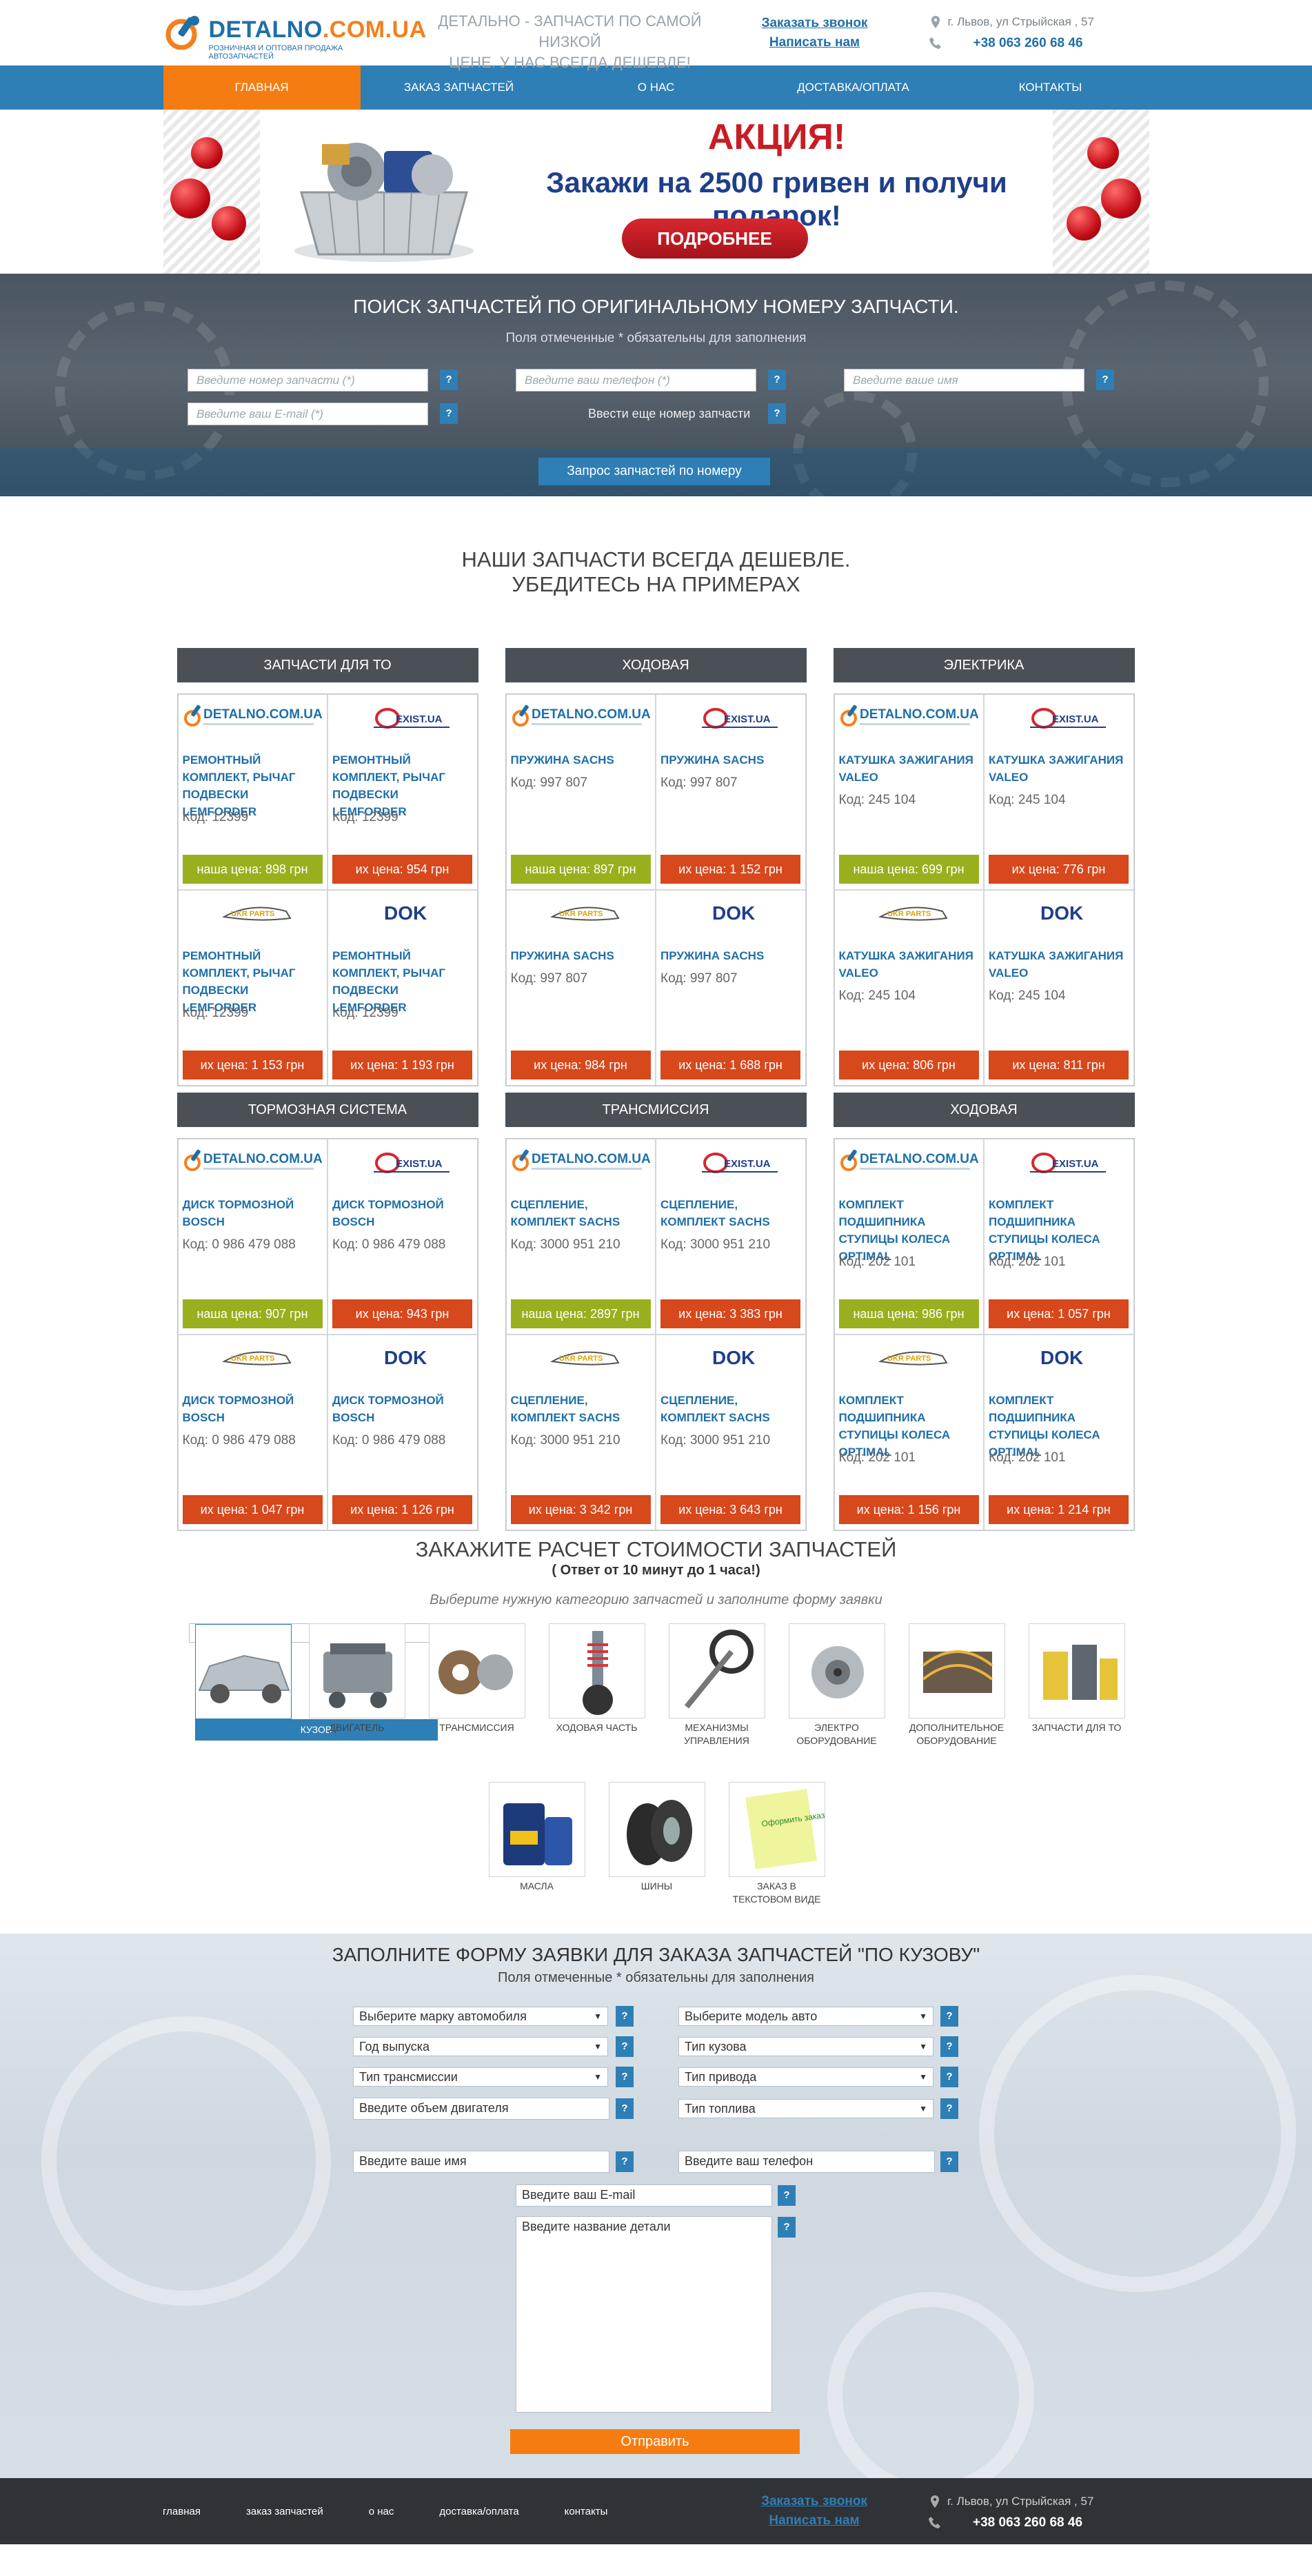 Image resolution: width=1312 pixels, height=2576 pixels. What do you see at coordinates (805, 2077) in the screenshot?
I see `drive-type-select: Тип привода ▼` at bounding box center [805, 2077].